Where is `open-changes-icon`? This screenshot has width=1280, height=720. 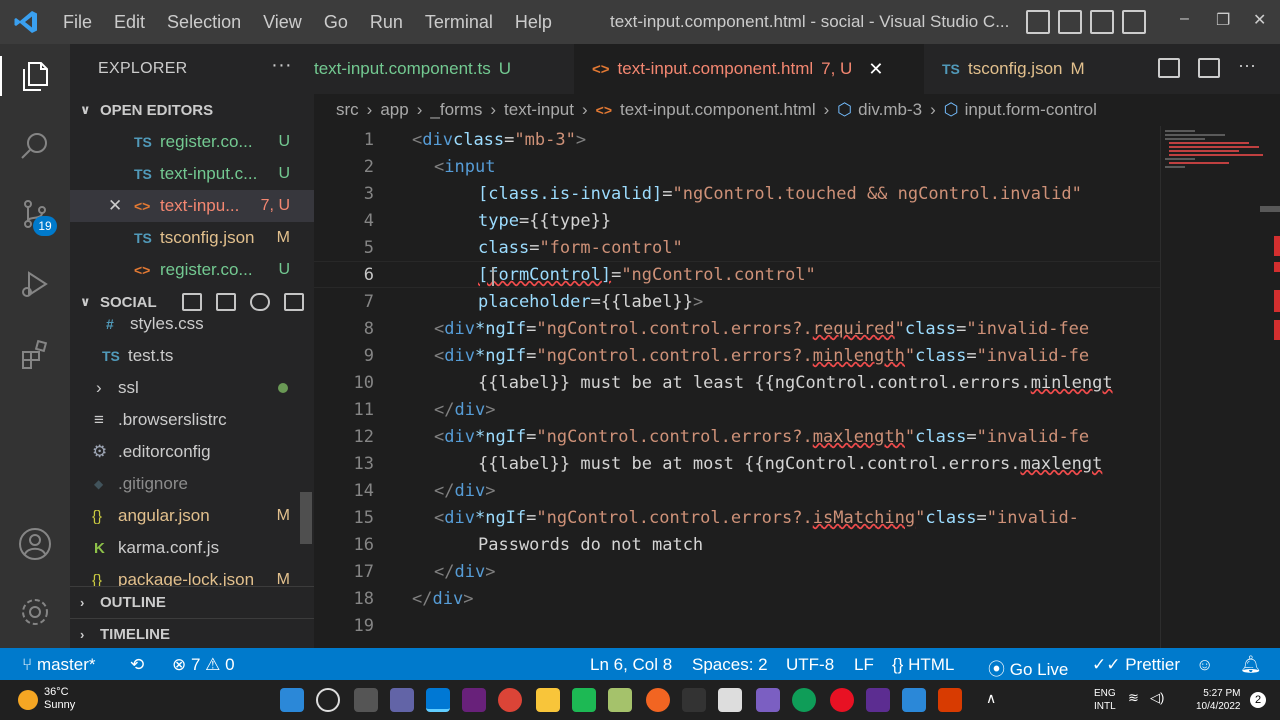 open-changes-icon is located at coordinates (1169, 68).